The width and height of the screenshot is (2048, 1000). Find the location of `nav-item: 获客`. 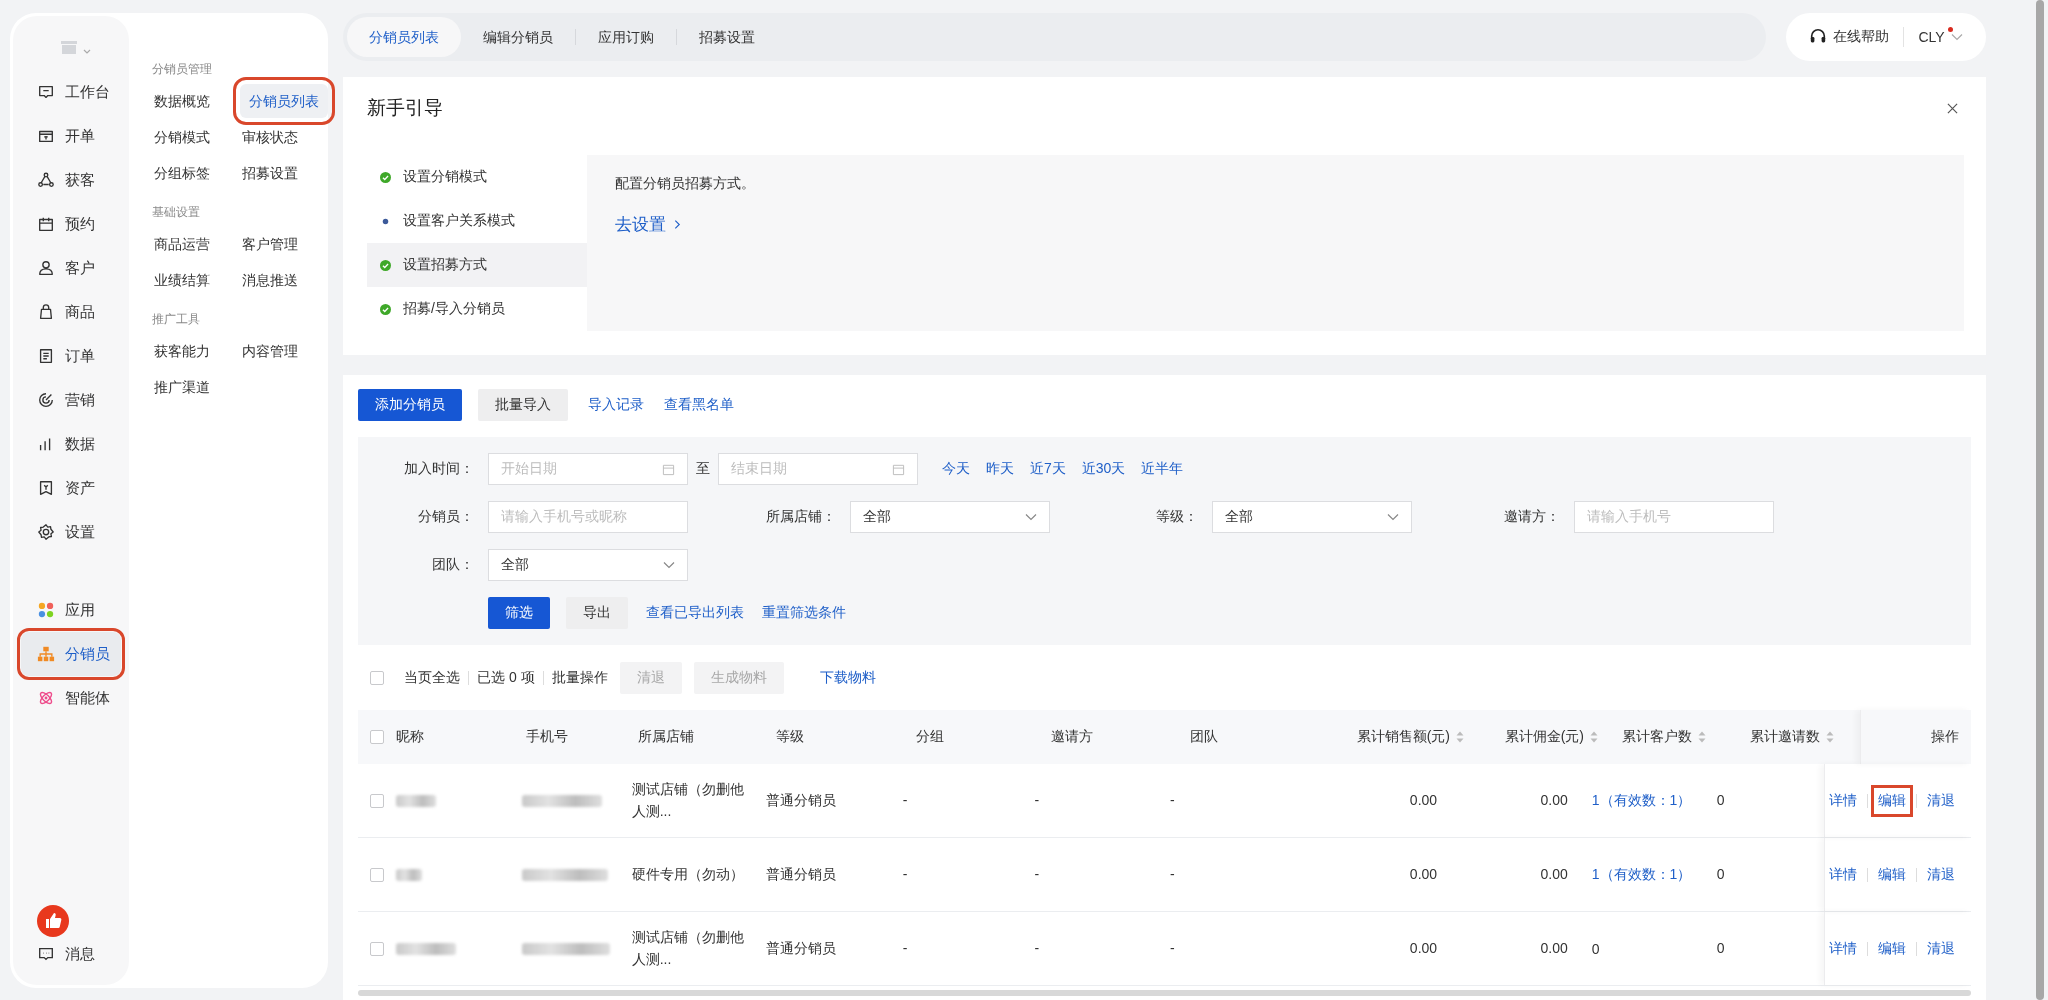

nav-item: 获客 is located at coordinates (71, 180).